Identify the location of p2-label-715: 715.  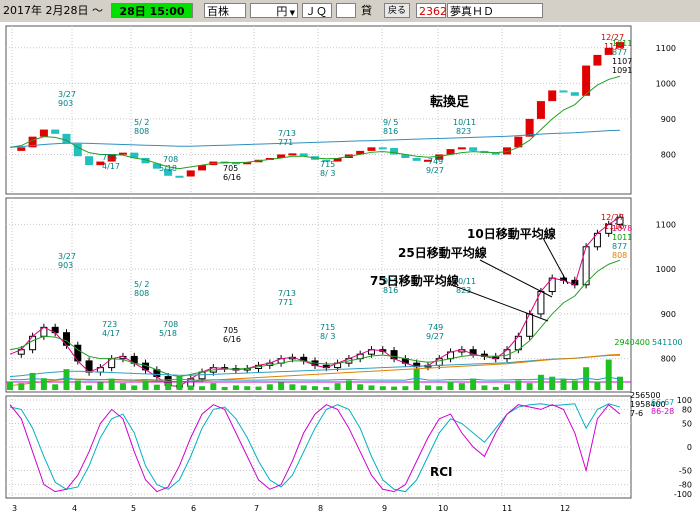
(327, 327).